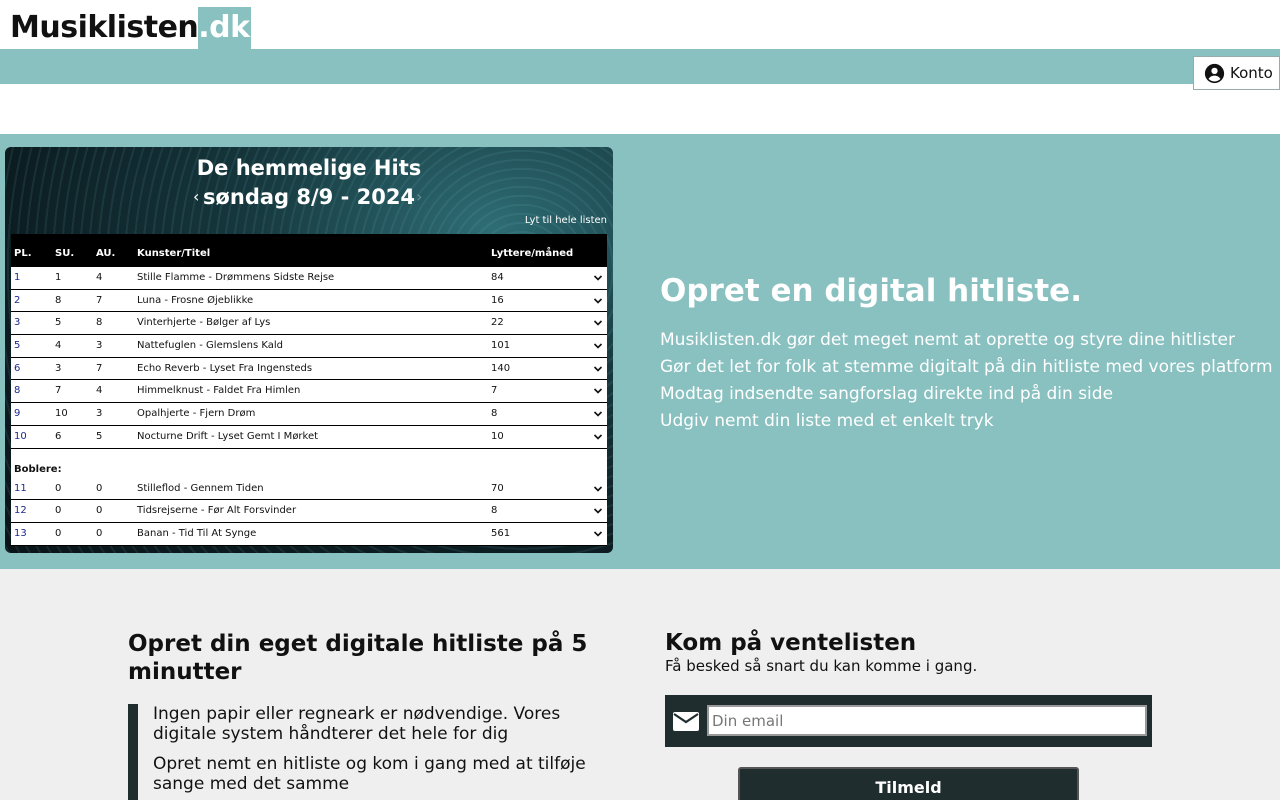  What do you see at coordinates (908, 783) in the screenshot?
I see `subscribe-button: Tilmeld` at bounding box center [908, 783].